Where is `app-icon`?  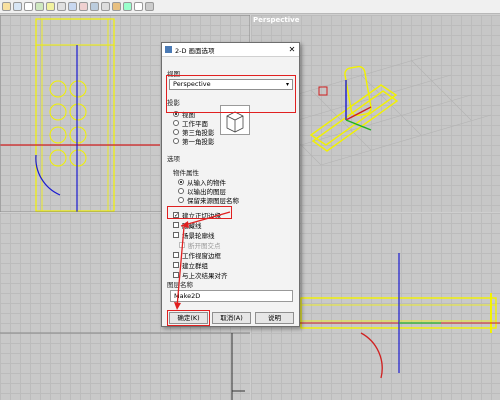 app-icon is located at coordinates (168, 49).